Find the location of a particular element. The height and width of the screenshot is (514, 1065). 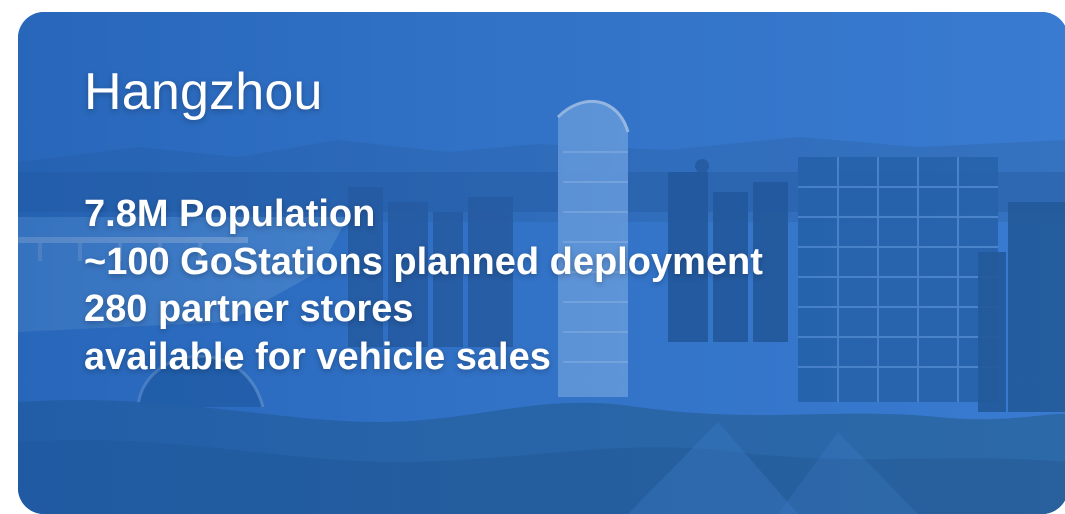

stat-gostations: ~100 GoStations planned deployment is located at coordinates (423, 261).